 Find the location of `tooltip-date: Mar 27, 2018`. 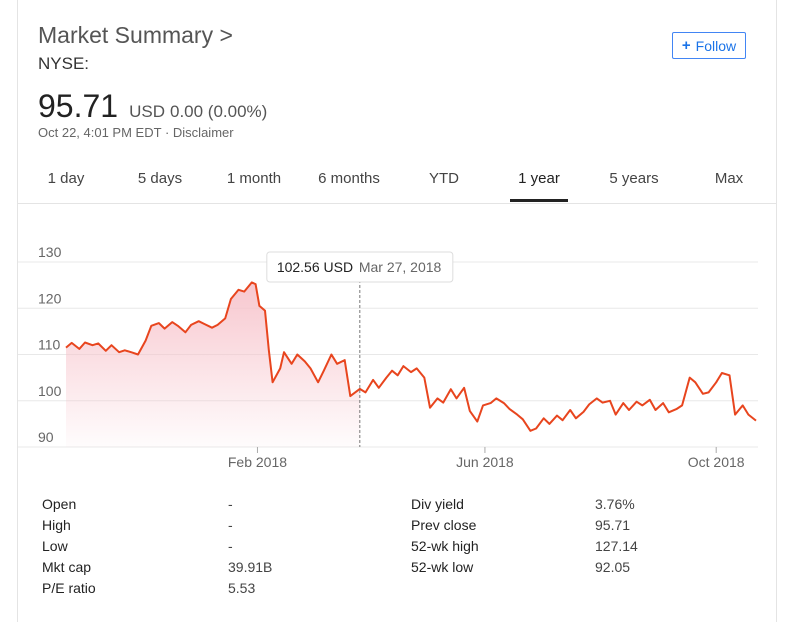

tooltip-date: Mar 27, 2018 is located at coordinates (400, 267).